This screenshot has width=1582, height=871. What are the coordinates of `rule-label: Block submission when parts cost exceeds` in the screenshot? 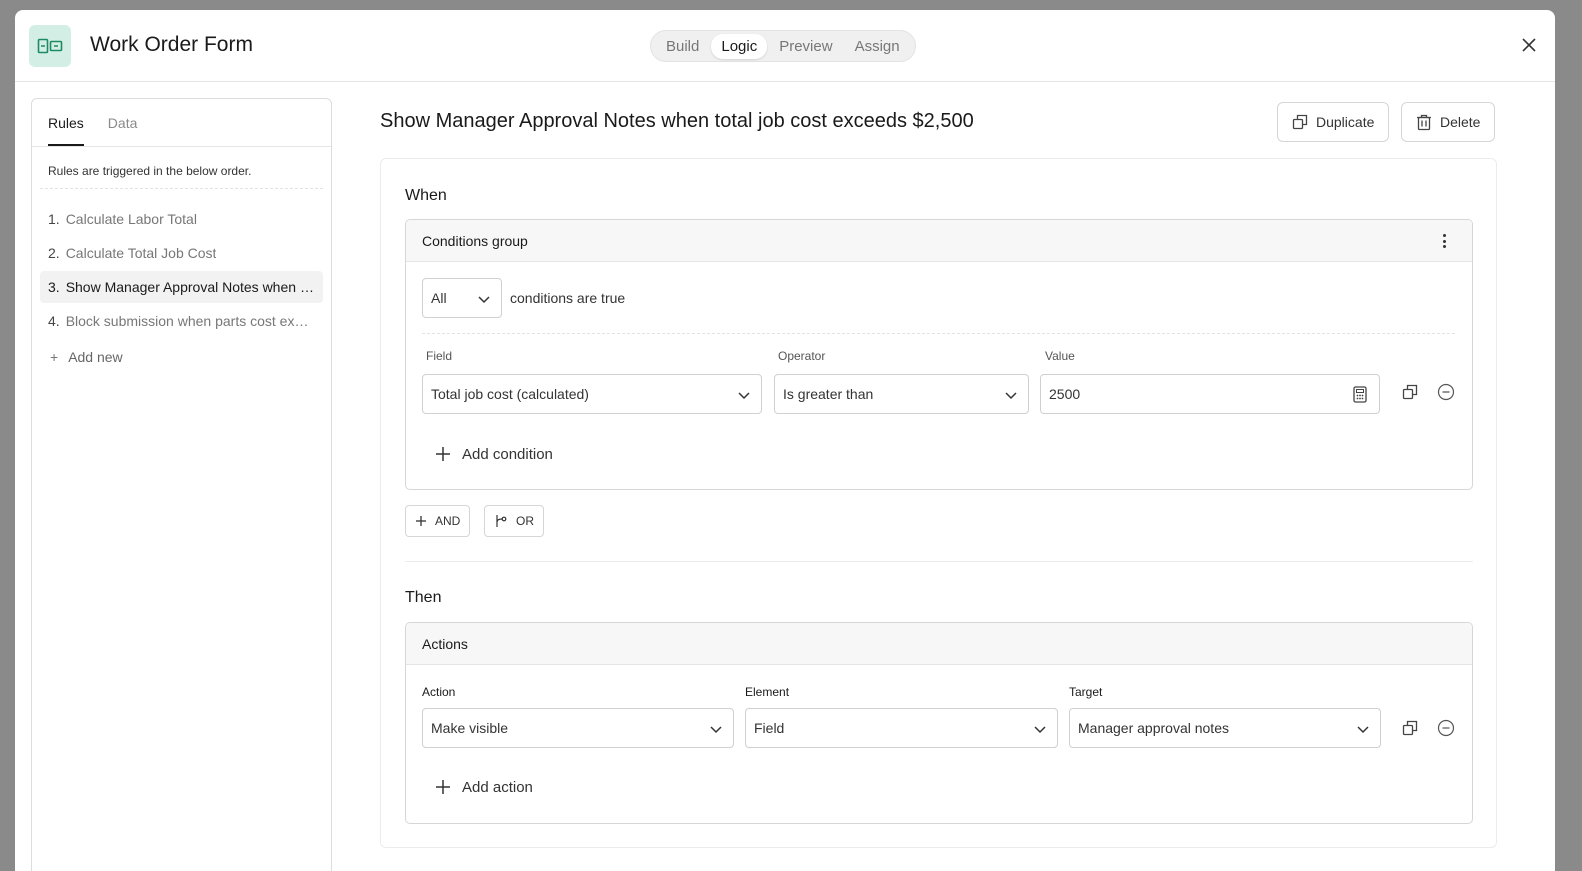 It's located at (190, 321).